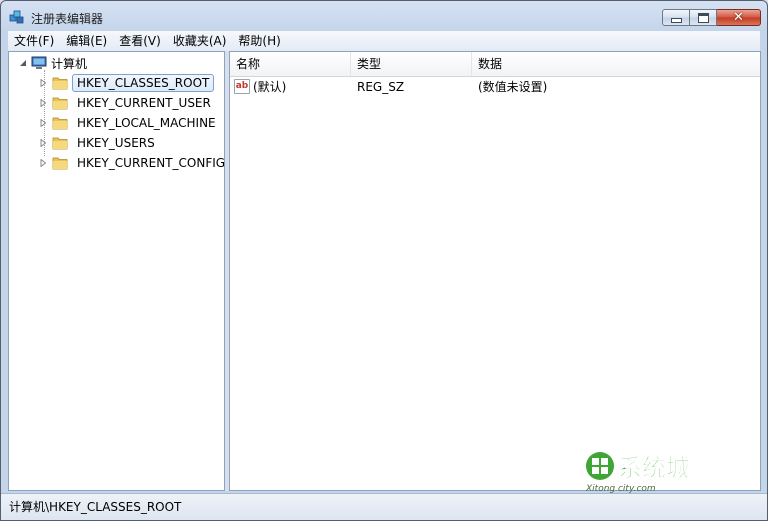 Image resolution: width=768 pixels, height=521 pixels. Describe the element at coordinates (34, 41) in the screenshot. I see `menu-file: 文件(F)` at that location.